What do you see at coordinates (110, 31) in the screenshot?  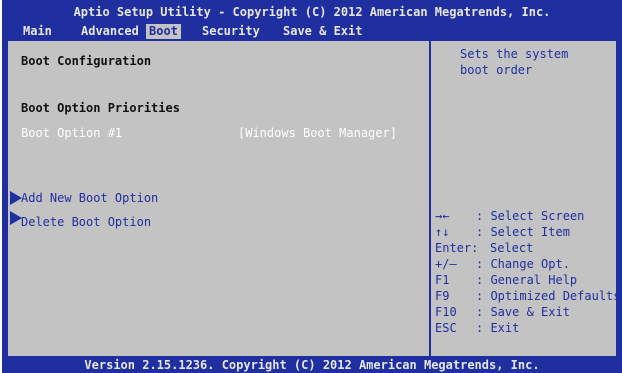 I see `menu-tab-advanced: Advanced` at bounding box center [110, 31].